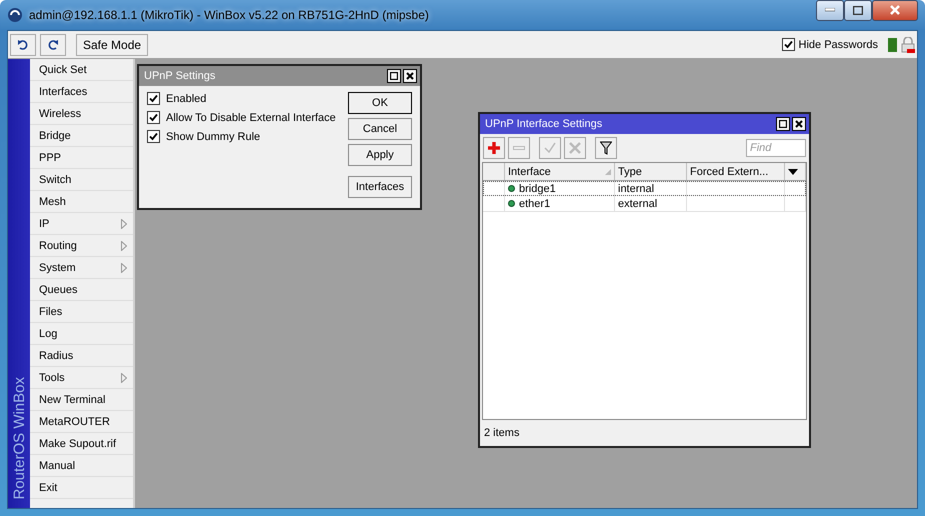 Image resolution: width=925 pixels, height=516 pixels. What do you see at coordinates (81, 312) in the screenshot?
I see `menu-item: Files` at bounding box center [81, 312].